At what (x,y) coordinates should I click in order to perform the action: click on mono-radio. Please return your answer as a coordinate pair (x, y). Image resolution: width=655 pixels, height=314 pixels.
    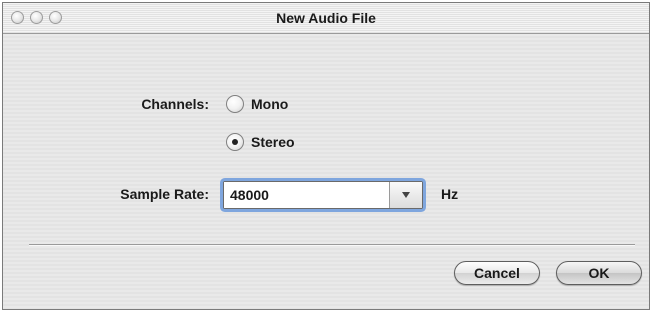
    Looking at the image, I should click on (235, 104).